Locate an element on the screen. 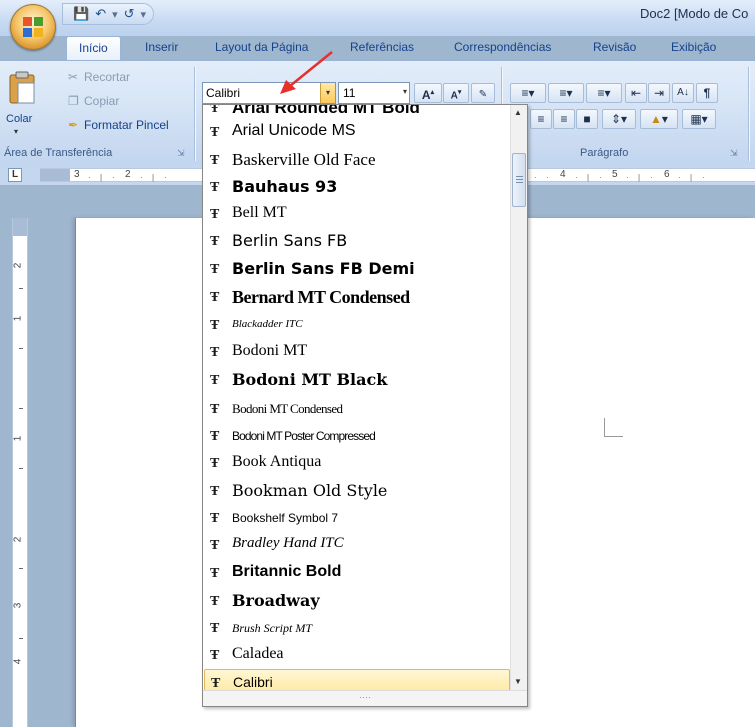 The image size is (755, 727). decrease-indent-icon: ⇤ is located at coordinates (636, 93).